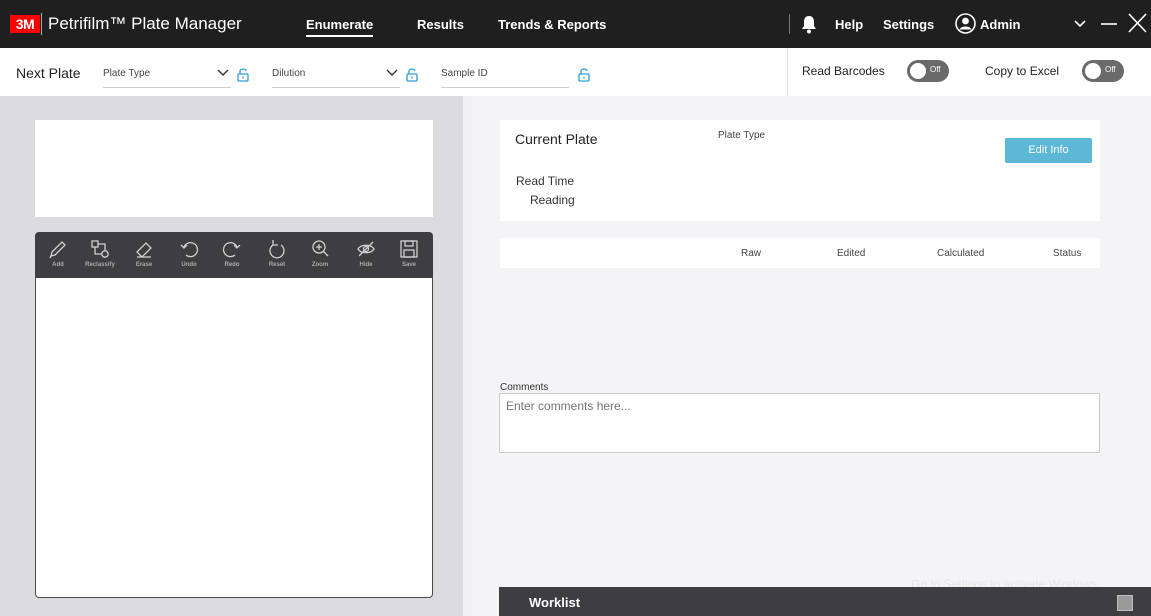  Describe the element at coordinates (366, 249) in the screenshot. I see `hide-icon` at that location.